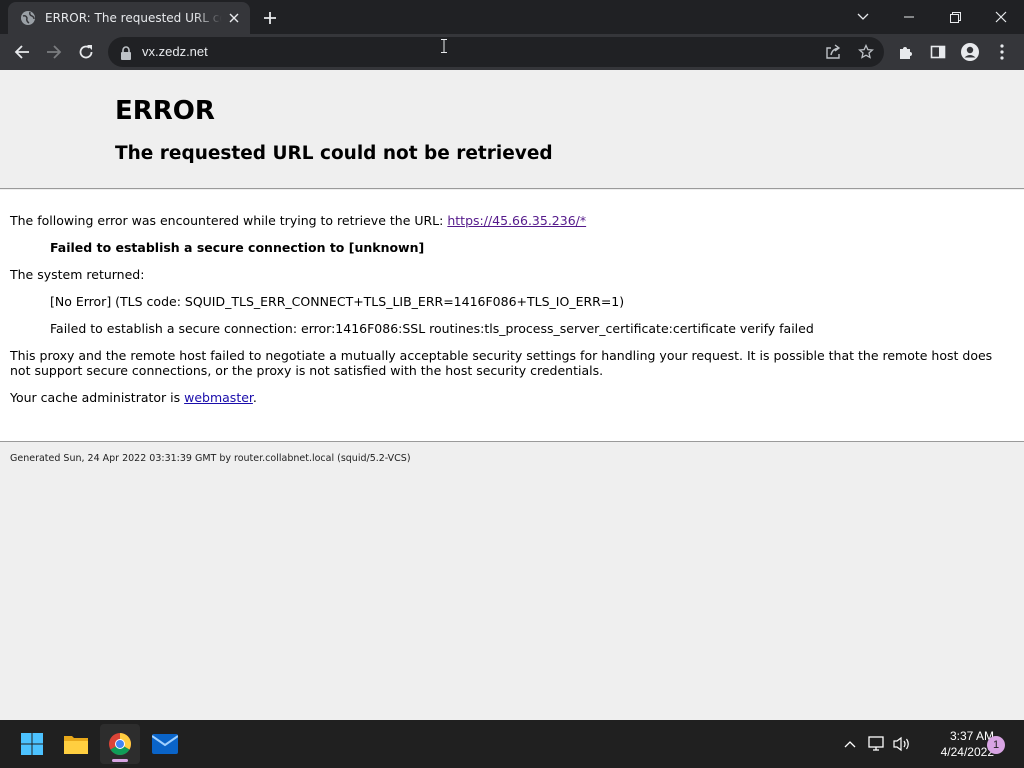  Describe the element at coordinates (1002, 52) in the screenshot. I see `menu-kebab-icon` at that location.